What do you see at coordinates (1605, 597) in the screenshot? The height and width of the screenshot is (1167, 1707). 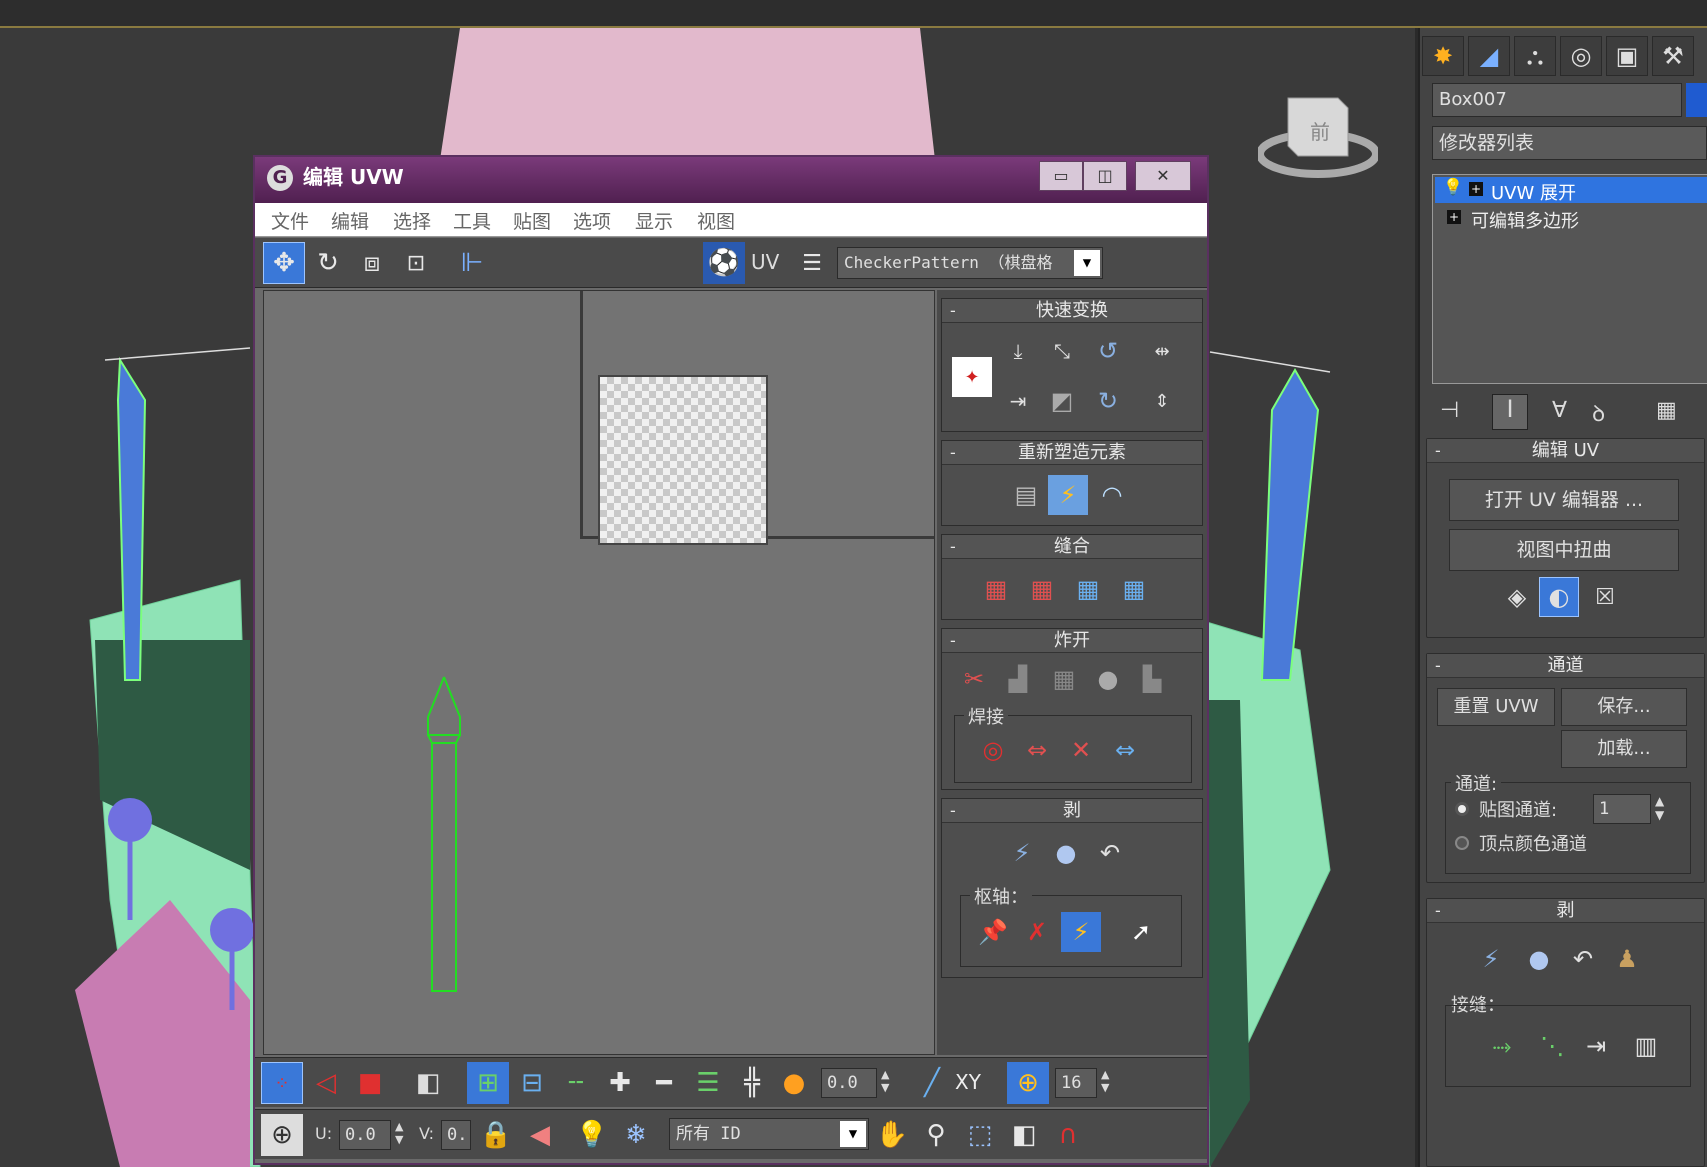 I see `reset-peel-icon: ☒` at bounding box center [1605, 597].